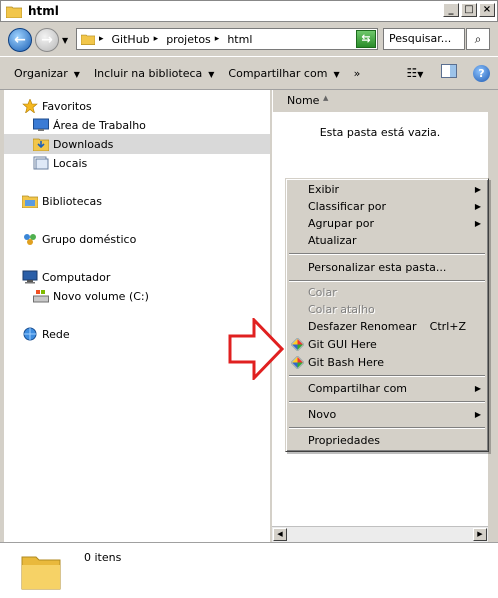 The height and width of the screenshot is (598, 498). Describe the element at coordinates (249, 11) in the screenshot. I see `title-bar: html _ □ ×` at that location.